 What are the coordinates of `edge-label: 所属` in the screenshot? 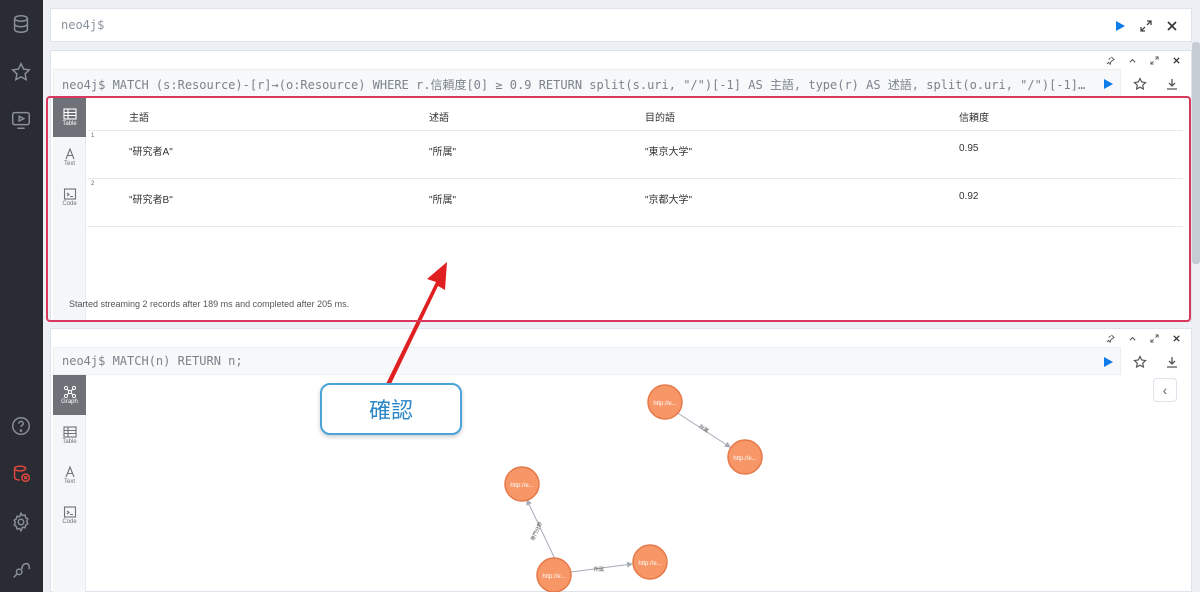 It's located at (599, 569).